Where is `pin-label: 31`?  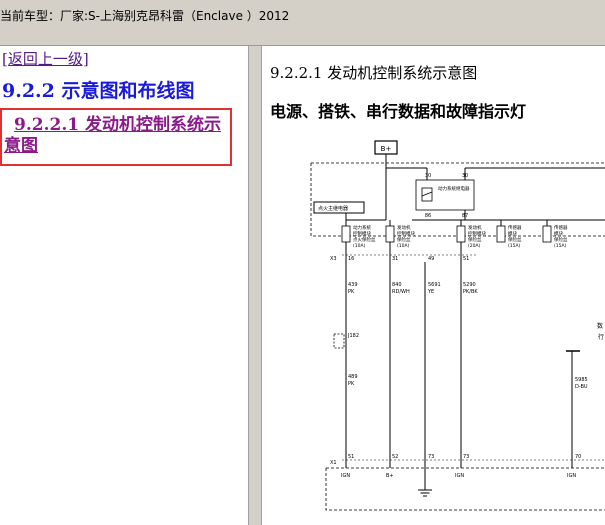 pin-label: 31 is located at coordinates (395, 259).